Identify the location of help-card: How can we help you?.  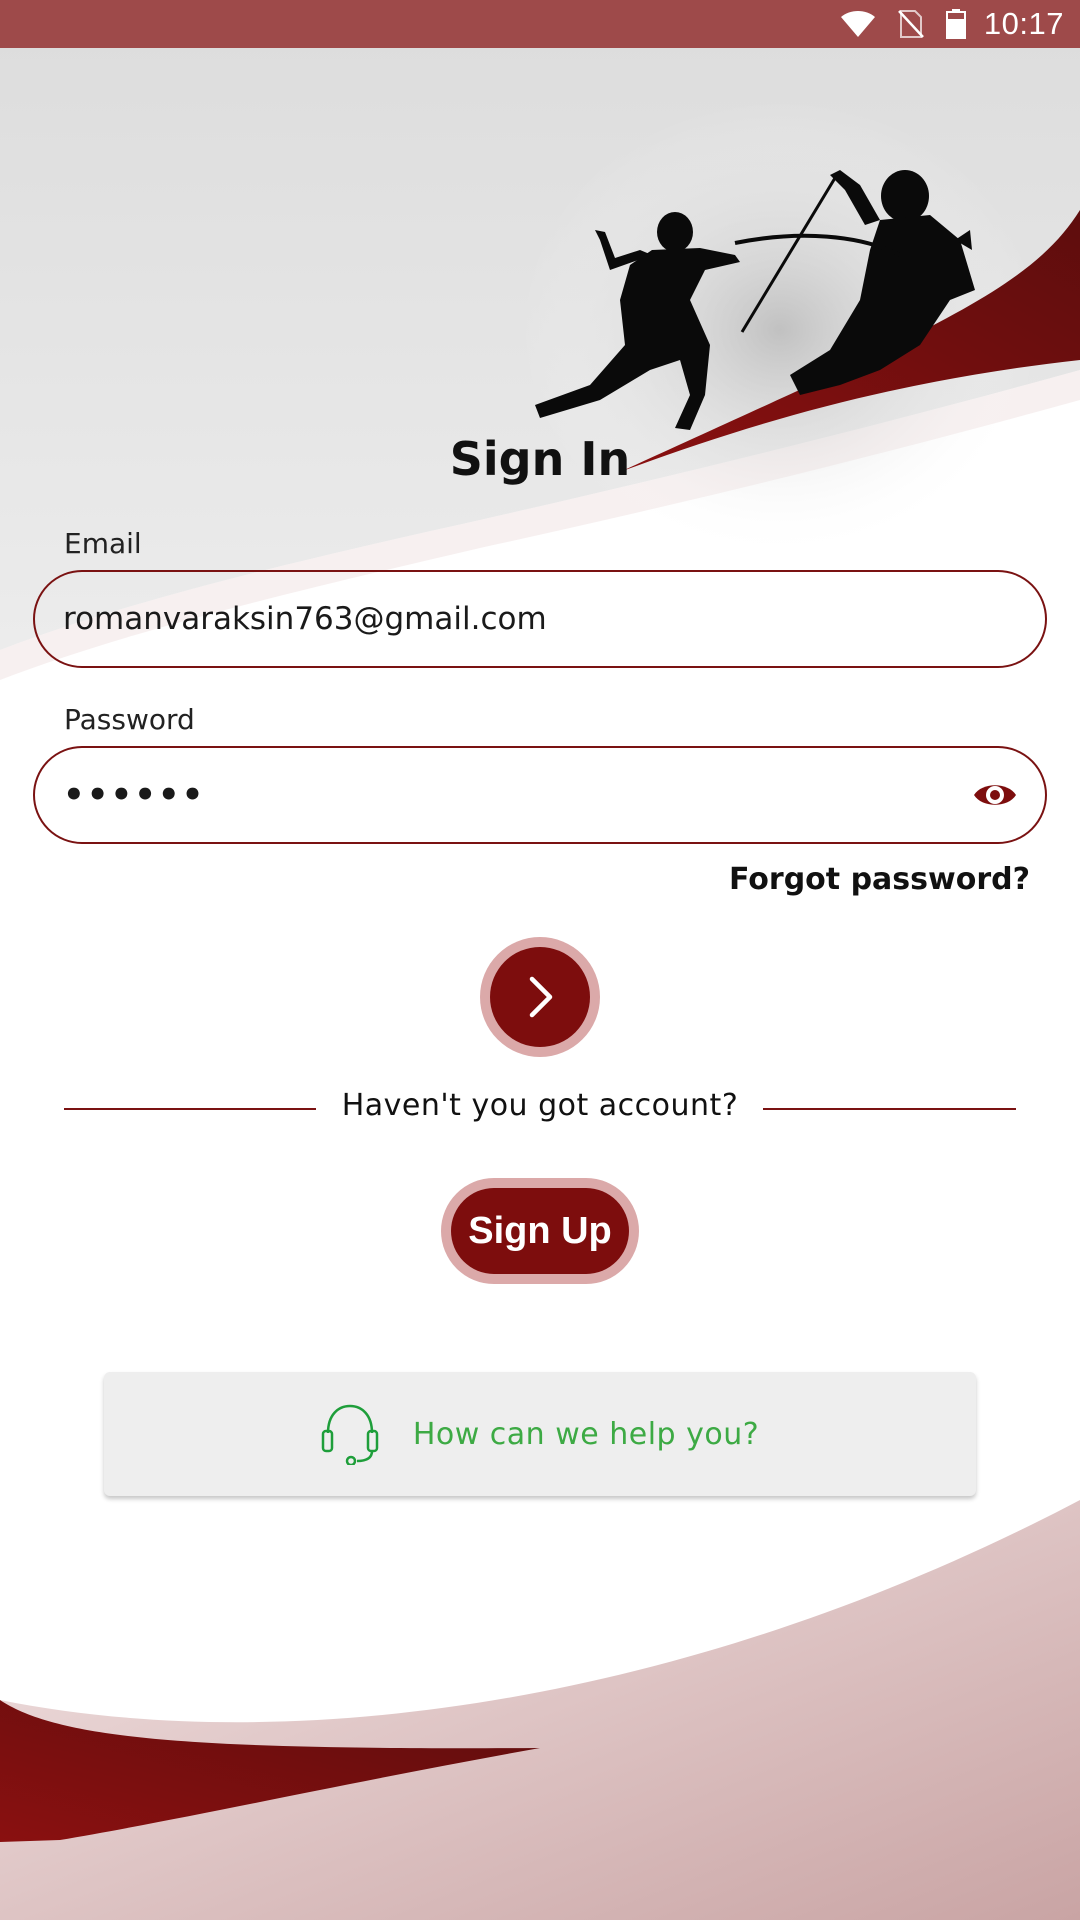
(540, 1434).